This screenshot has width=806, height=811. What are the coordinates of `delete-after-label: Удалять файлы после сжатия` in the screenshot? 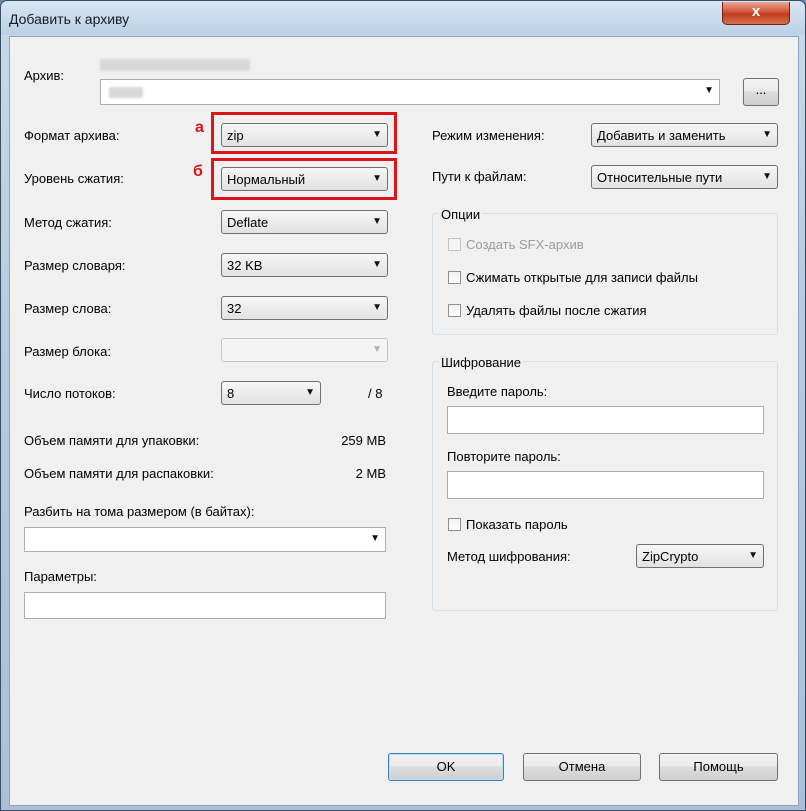 It's located at (556, 310).